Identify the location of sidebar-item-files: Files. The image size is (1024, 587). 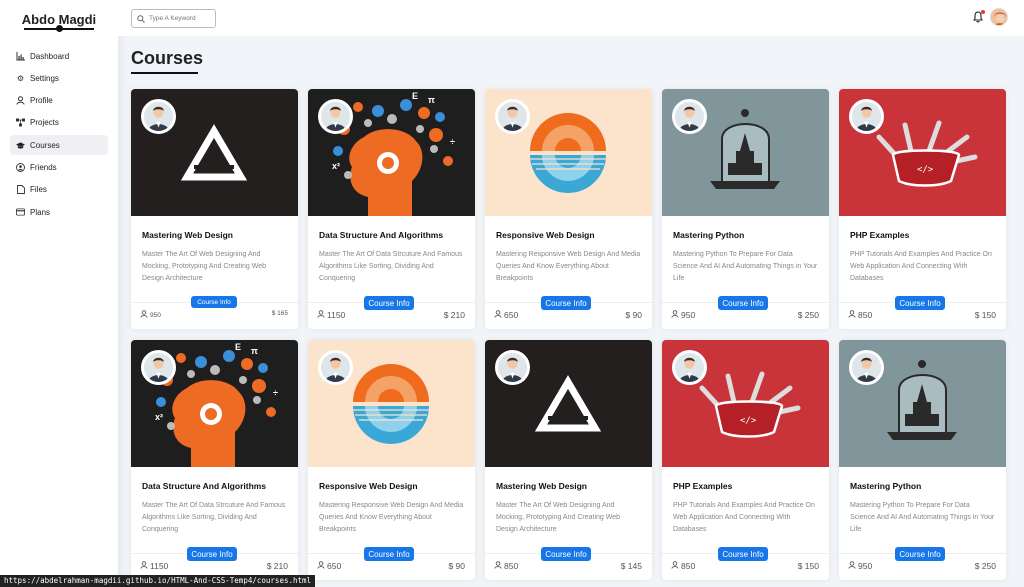
(59, 190).